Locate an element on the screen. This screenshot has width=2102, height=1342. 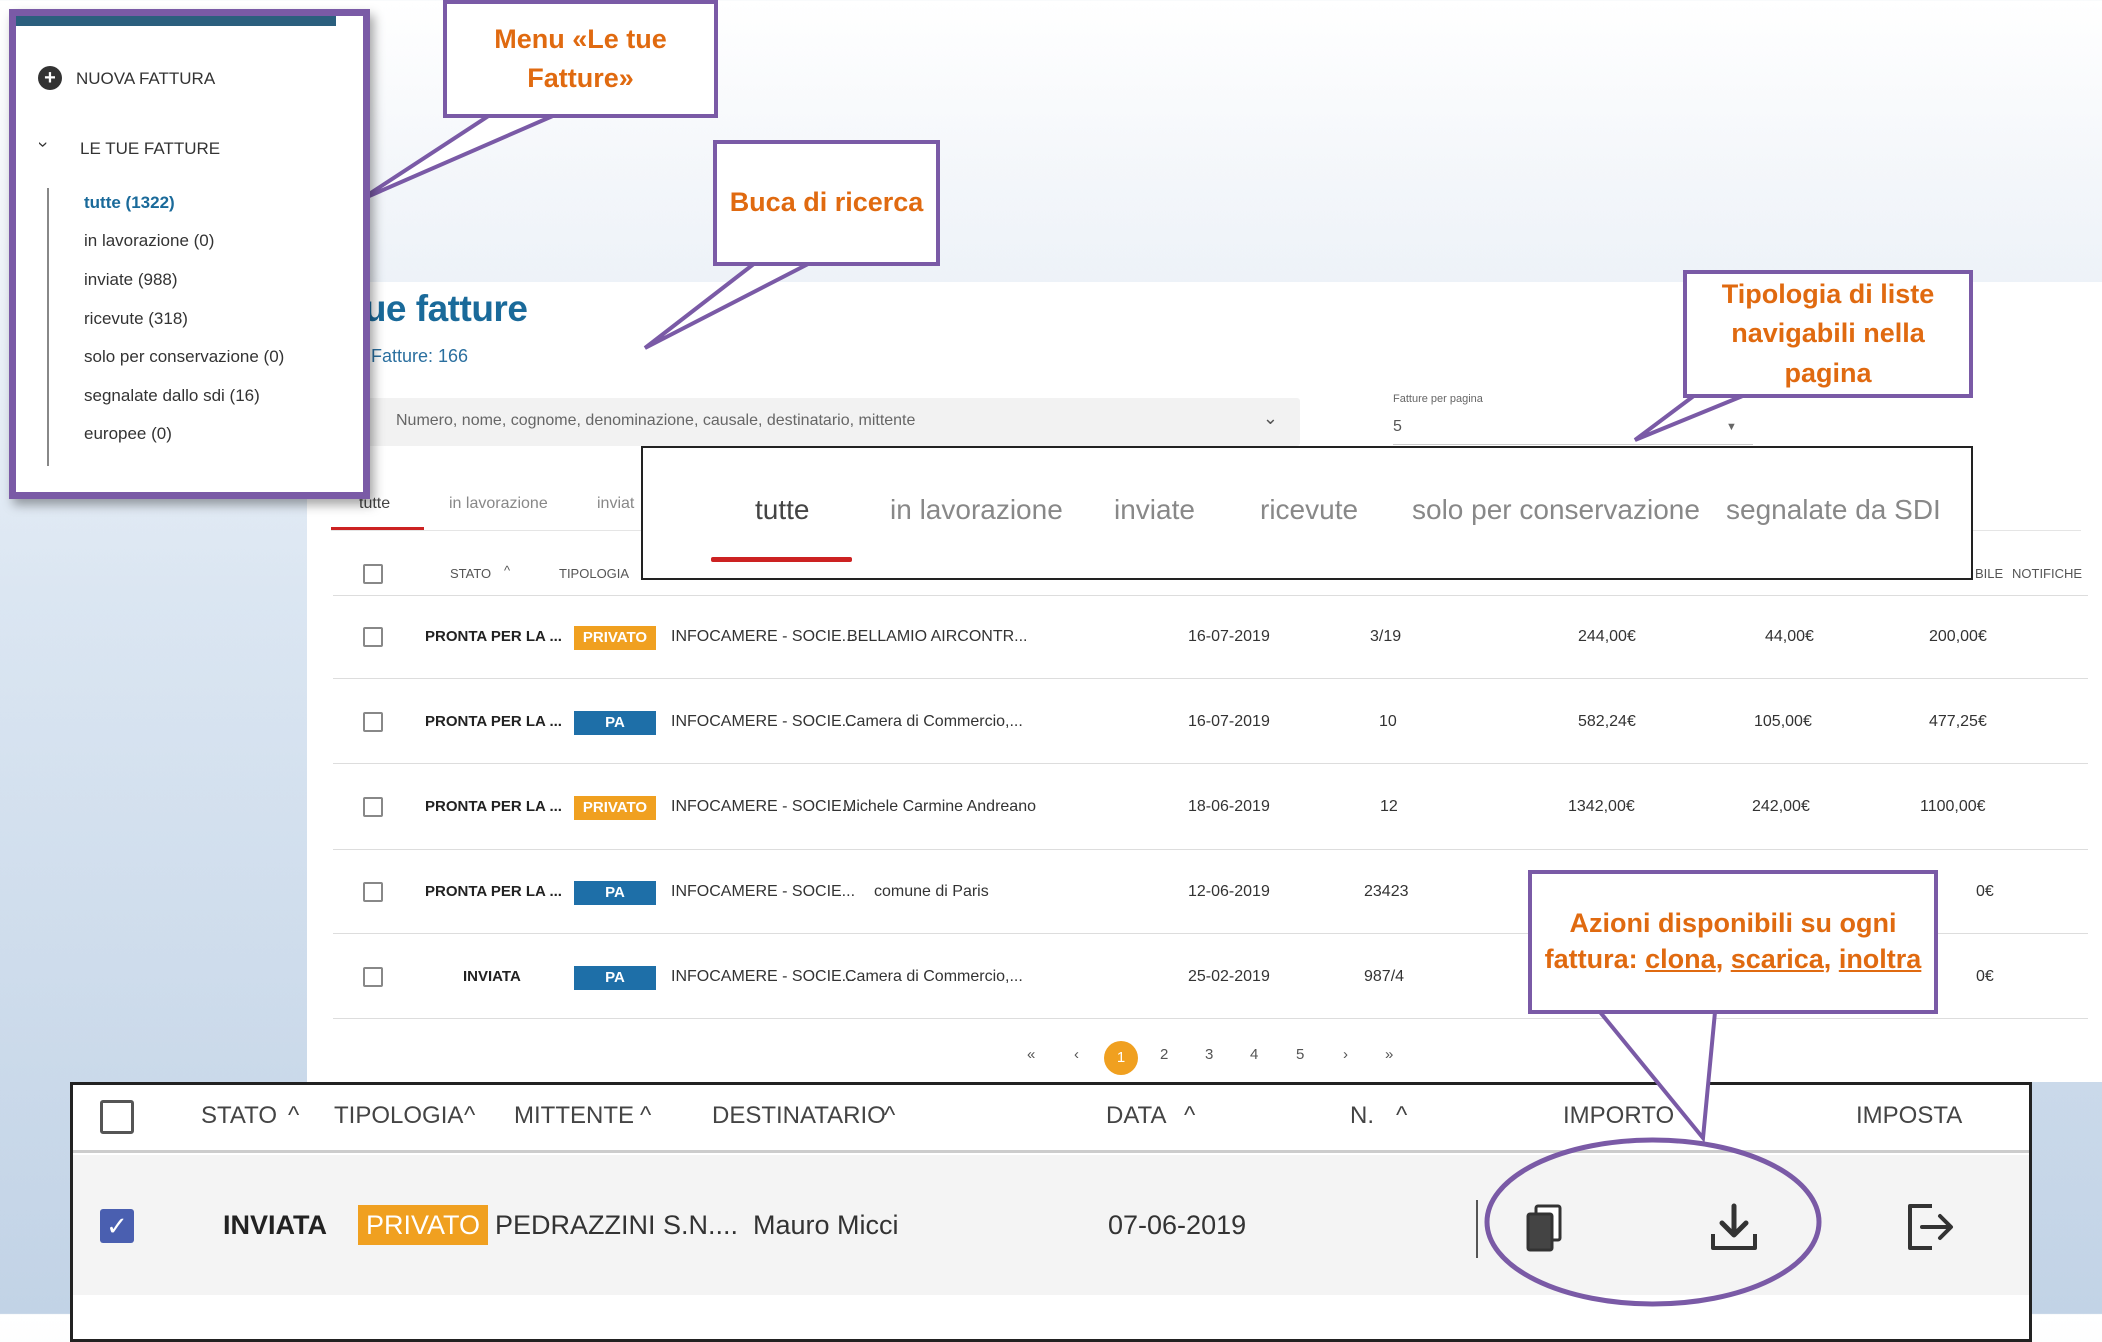
inoltra-link: inoltra is located at coordinates (1880, 959).